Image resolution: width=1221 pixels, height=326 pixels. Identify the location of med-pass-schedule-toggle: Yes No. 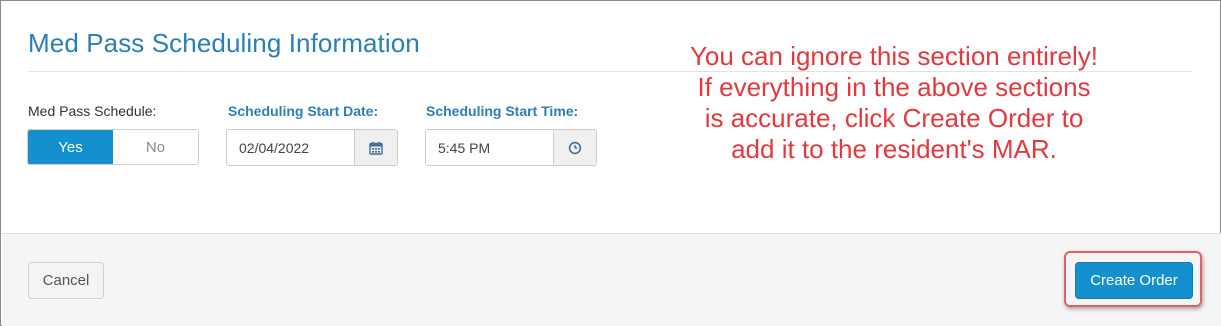
(113, 147).